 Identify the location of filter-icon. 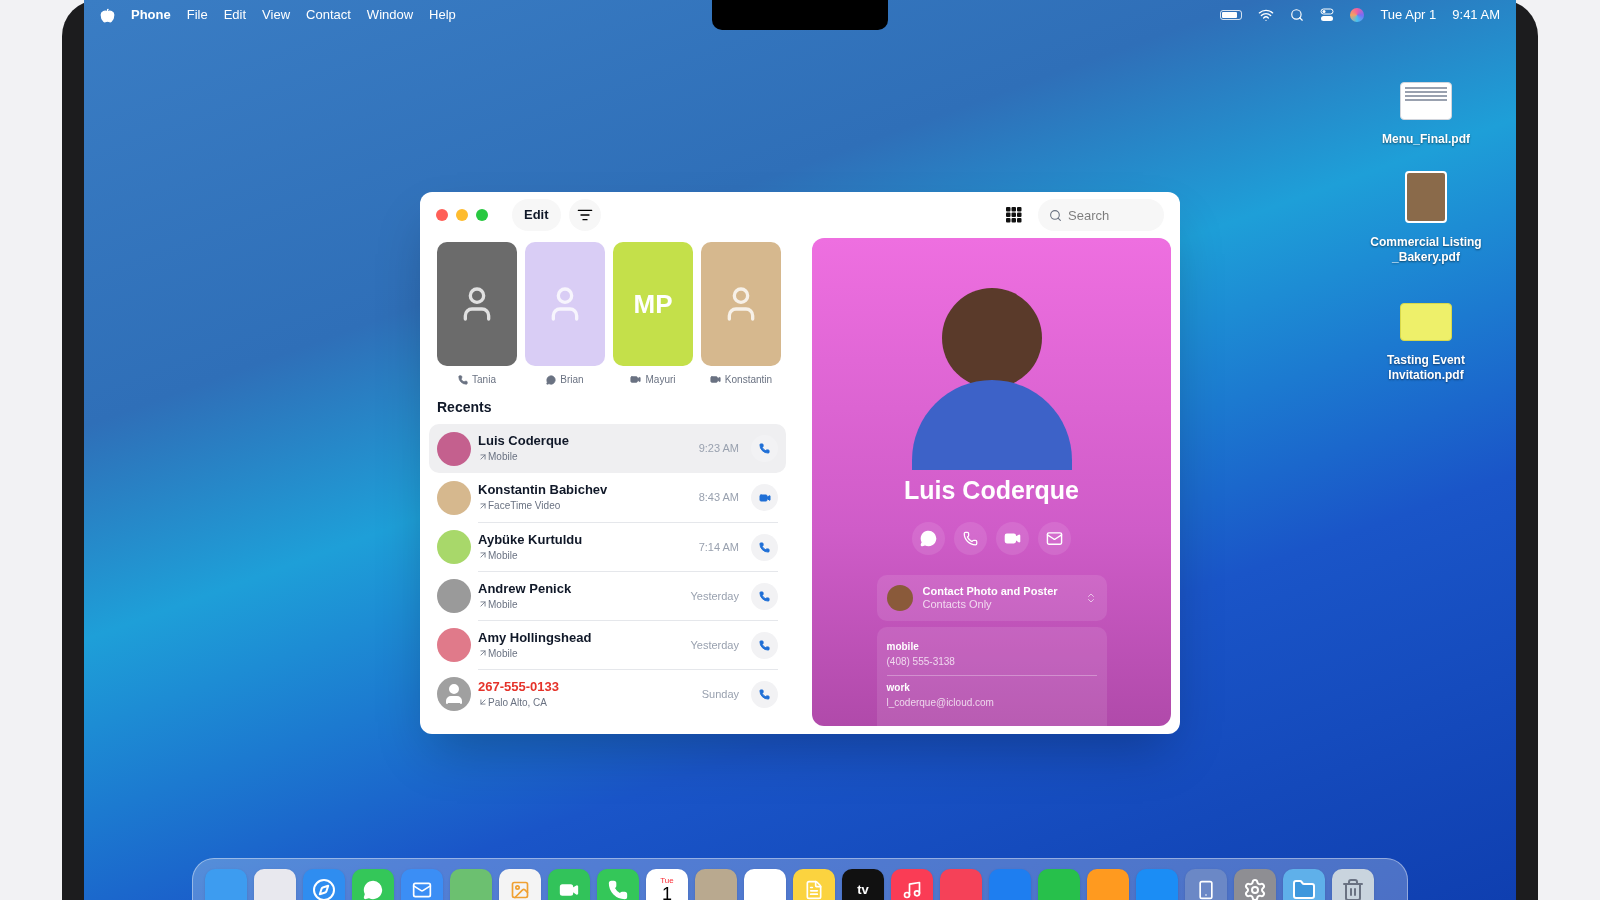
(584, 215).